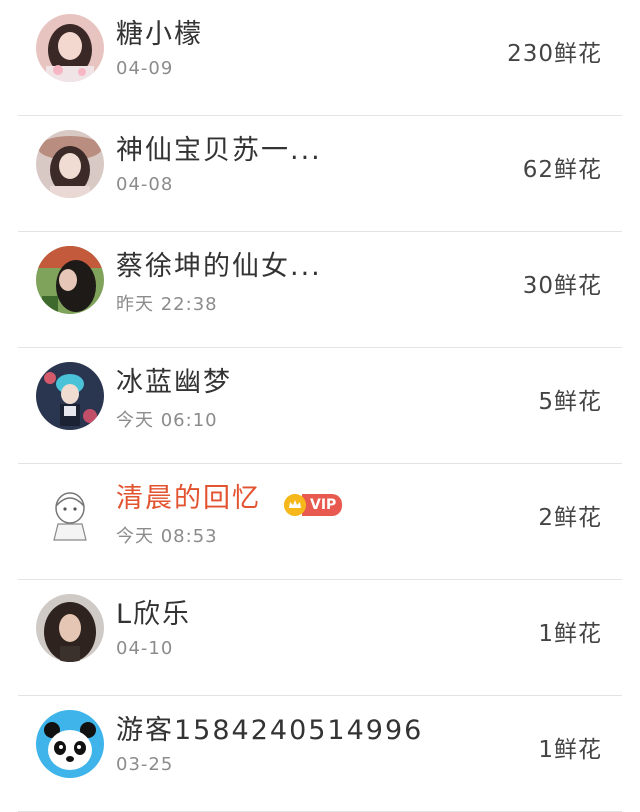 This screenshot has height=812, width=640. I want to click on vip-label: VIP, so click(322, 505).